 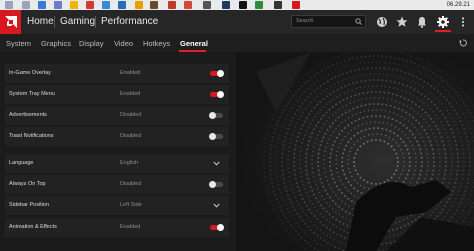 What do you see at coordinates (117, 115) in the screenshot?
I see `setting-row-advertisements: Advertisements Disabled` at bounding box center [117, 115].